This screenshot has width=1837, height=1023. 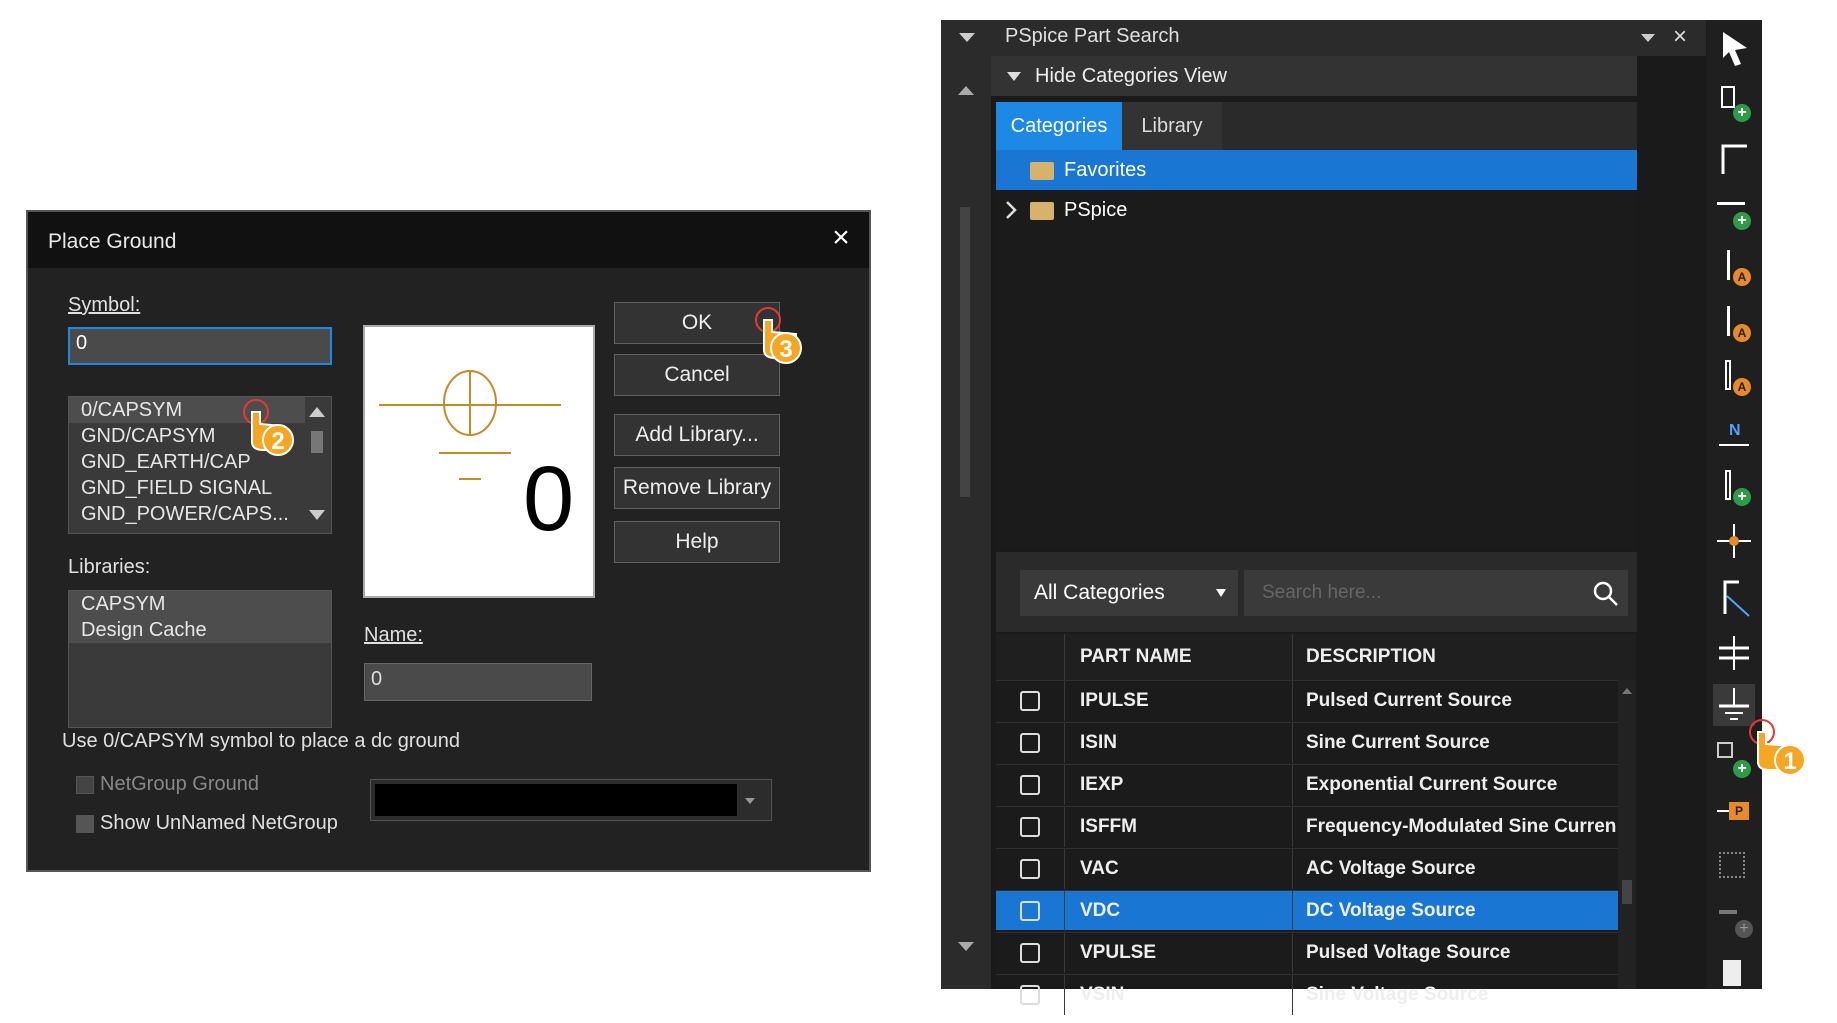 I want to click on table-row: IPULSE Pulsed Current Source, so click(x=1316, y=700).